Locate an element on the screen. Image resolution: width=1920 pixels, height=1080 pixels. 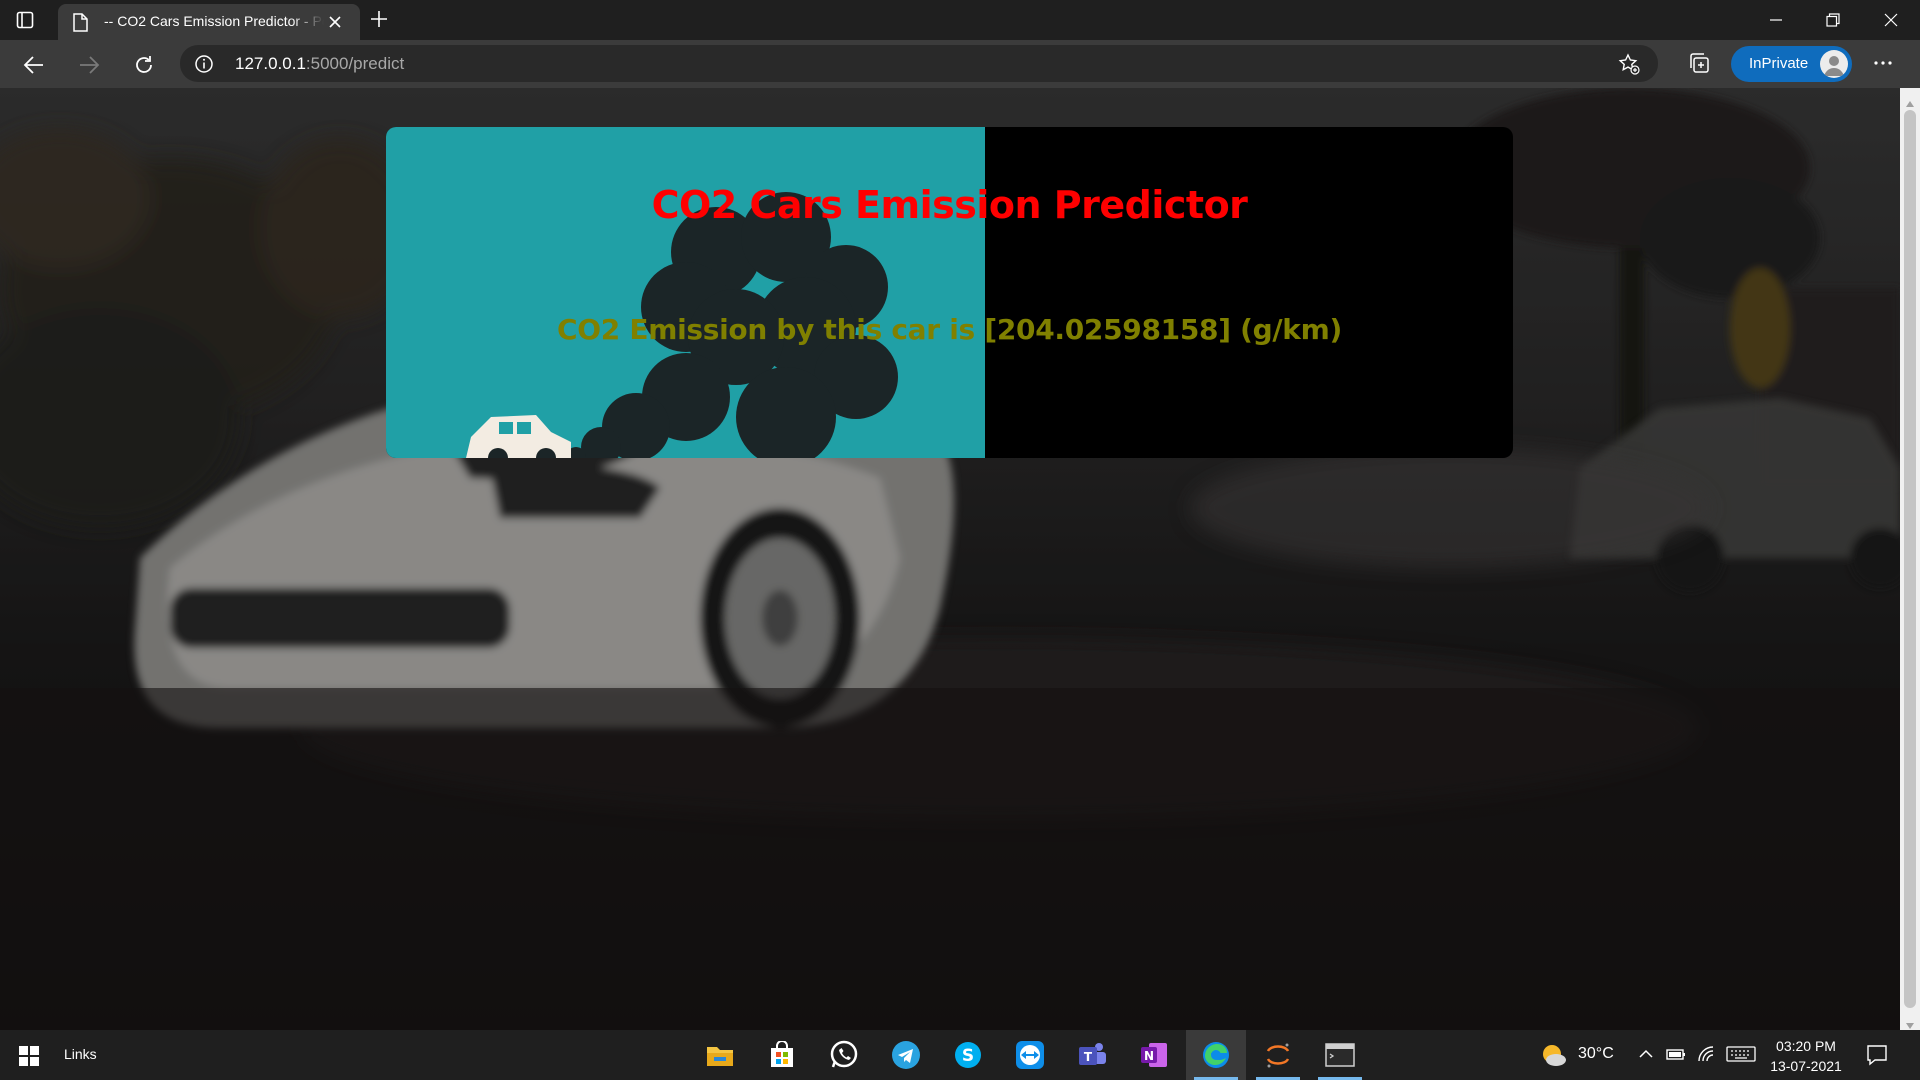
profile-avatar-icon is located at coordinates (1834, 64).